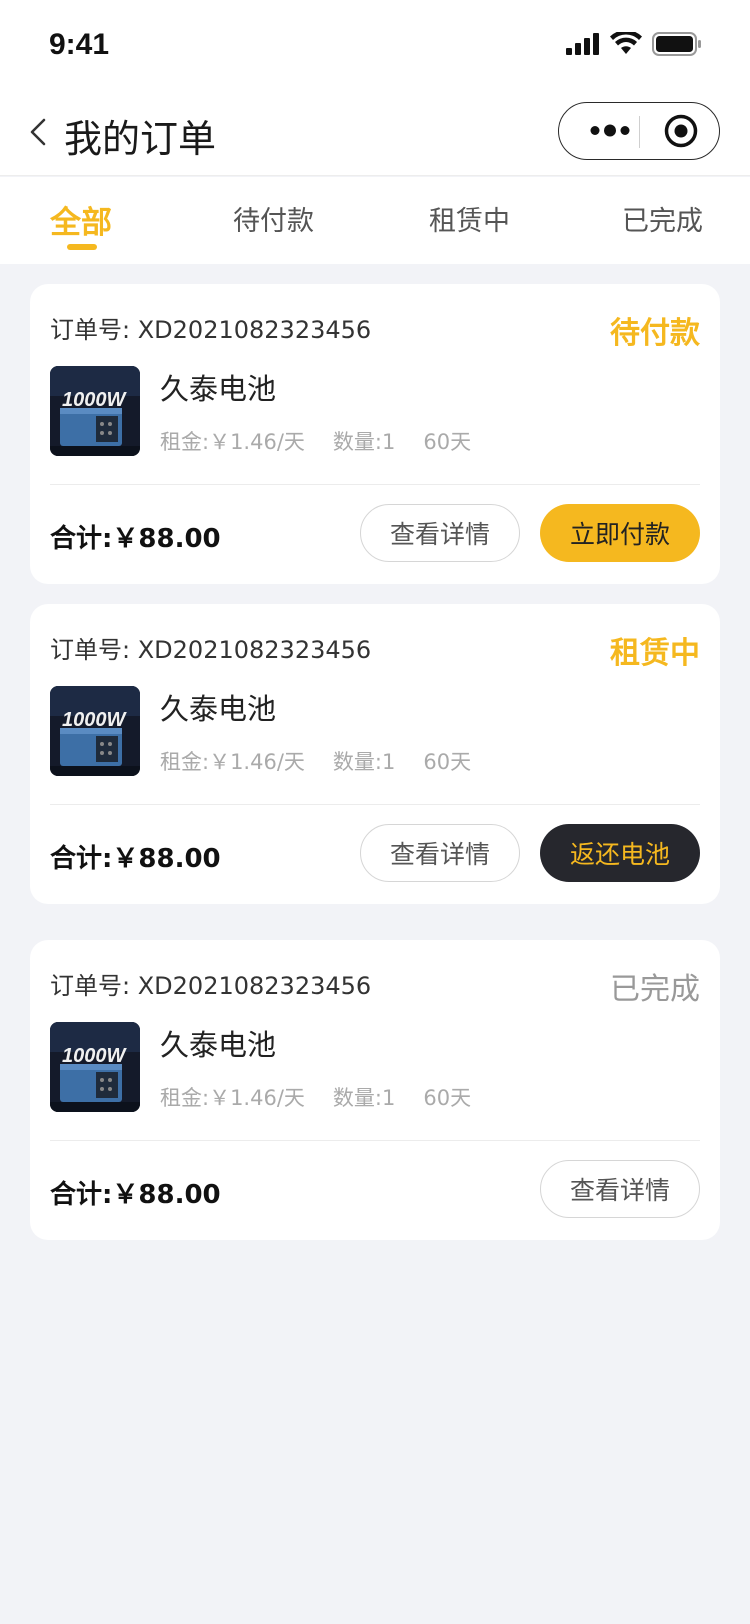 Image resolution: width=750 pixels, height=1624 pixels. Describe the element at coordinates (582, 44) in the screenshot. I see `signal-icon` at that location.